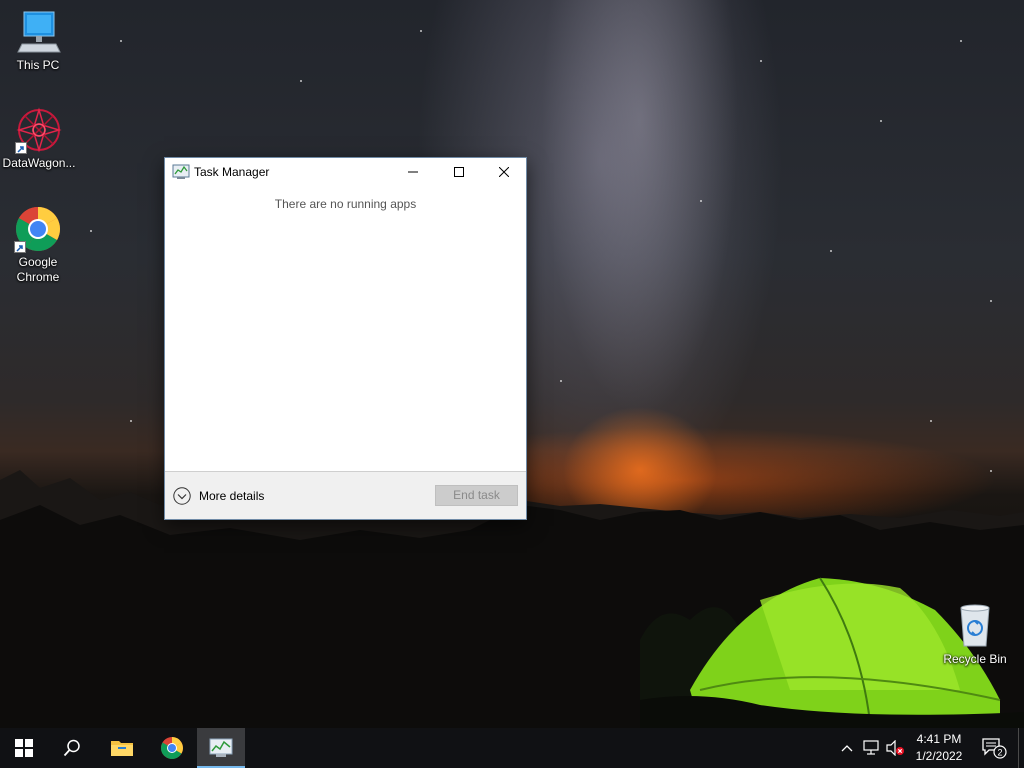  Describe the element at coordinates (939, 739) in the screenshot. I see `clock-time: 4:41 PM` at that location.